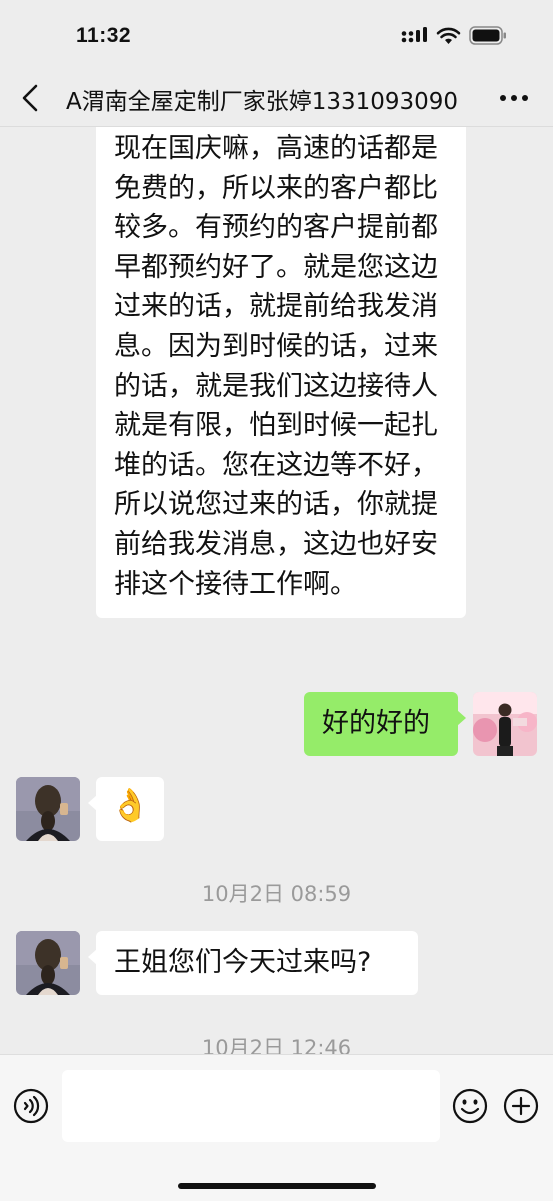 The height and width of the screenshot is (1201, 553). Describe the element at coordinates (277, 1186) in the screenshot. I see `home-indicator` at that location.